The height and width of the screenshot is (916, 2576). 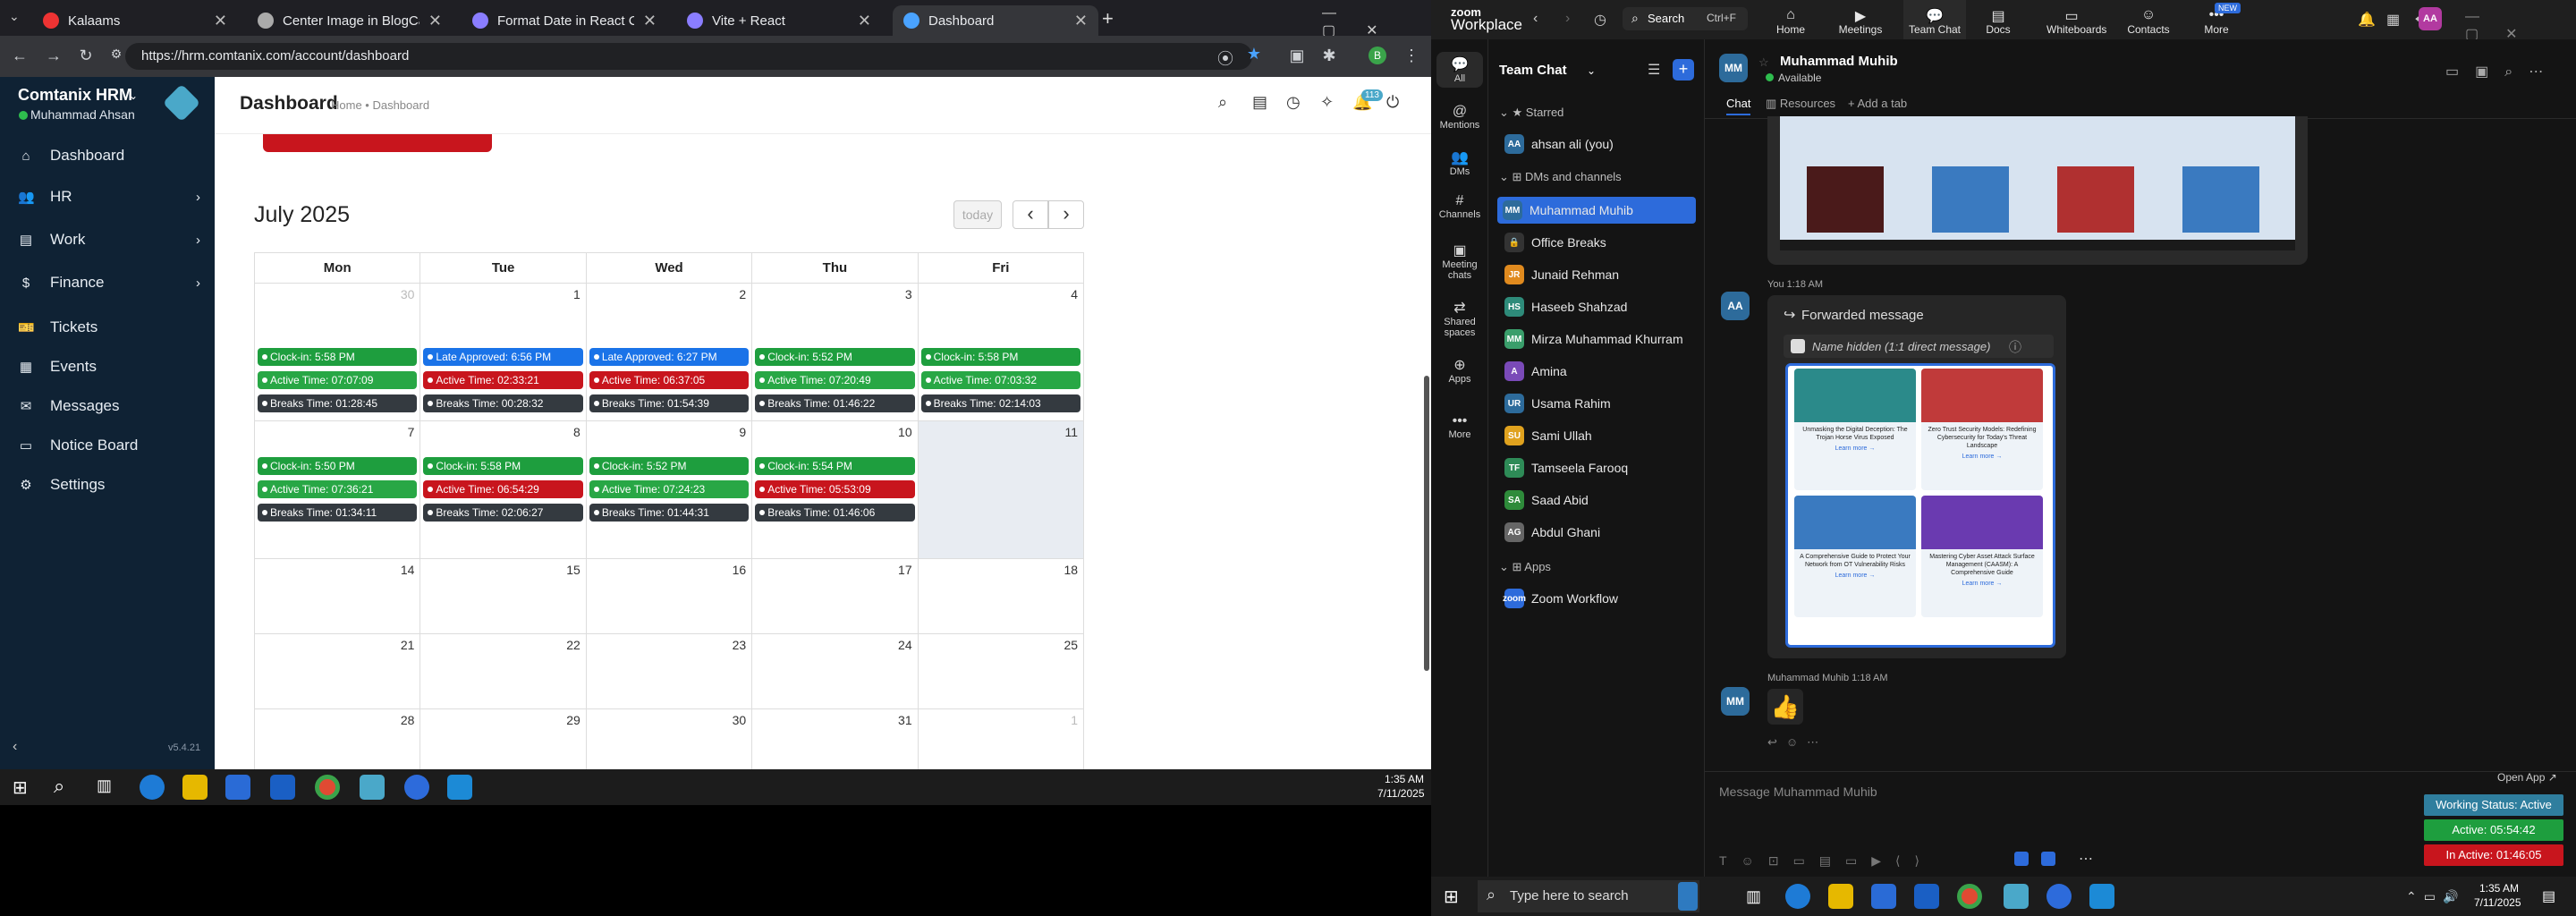 I want to click on calendar-event: Clock-in: 5:50 PM, so click(x=338, y=466).